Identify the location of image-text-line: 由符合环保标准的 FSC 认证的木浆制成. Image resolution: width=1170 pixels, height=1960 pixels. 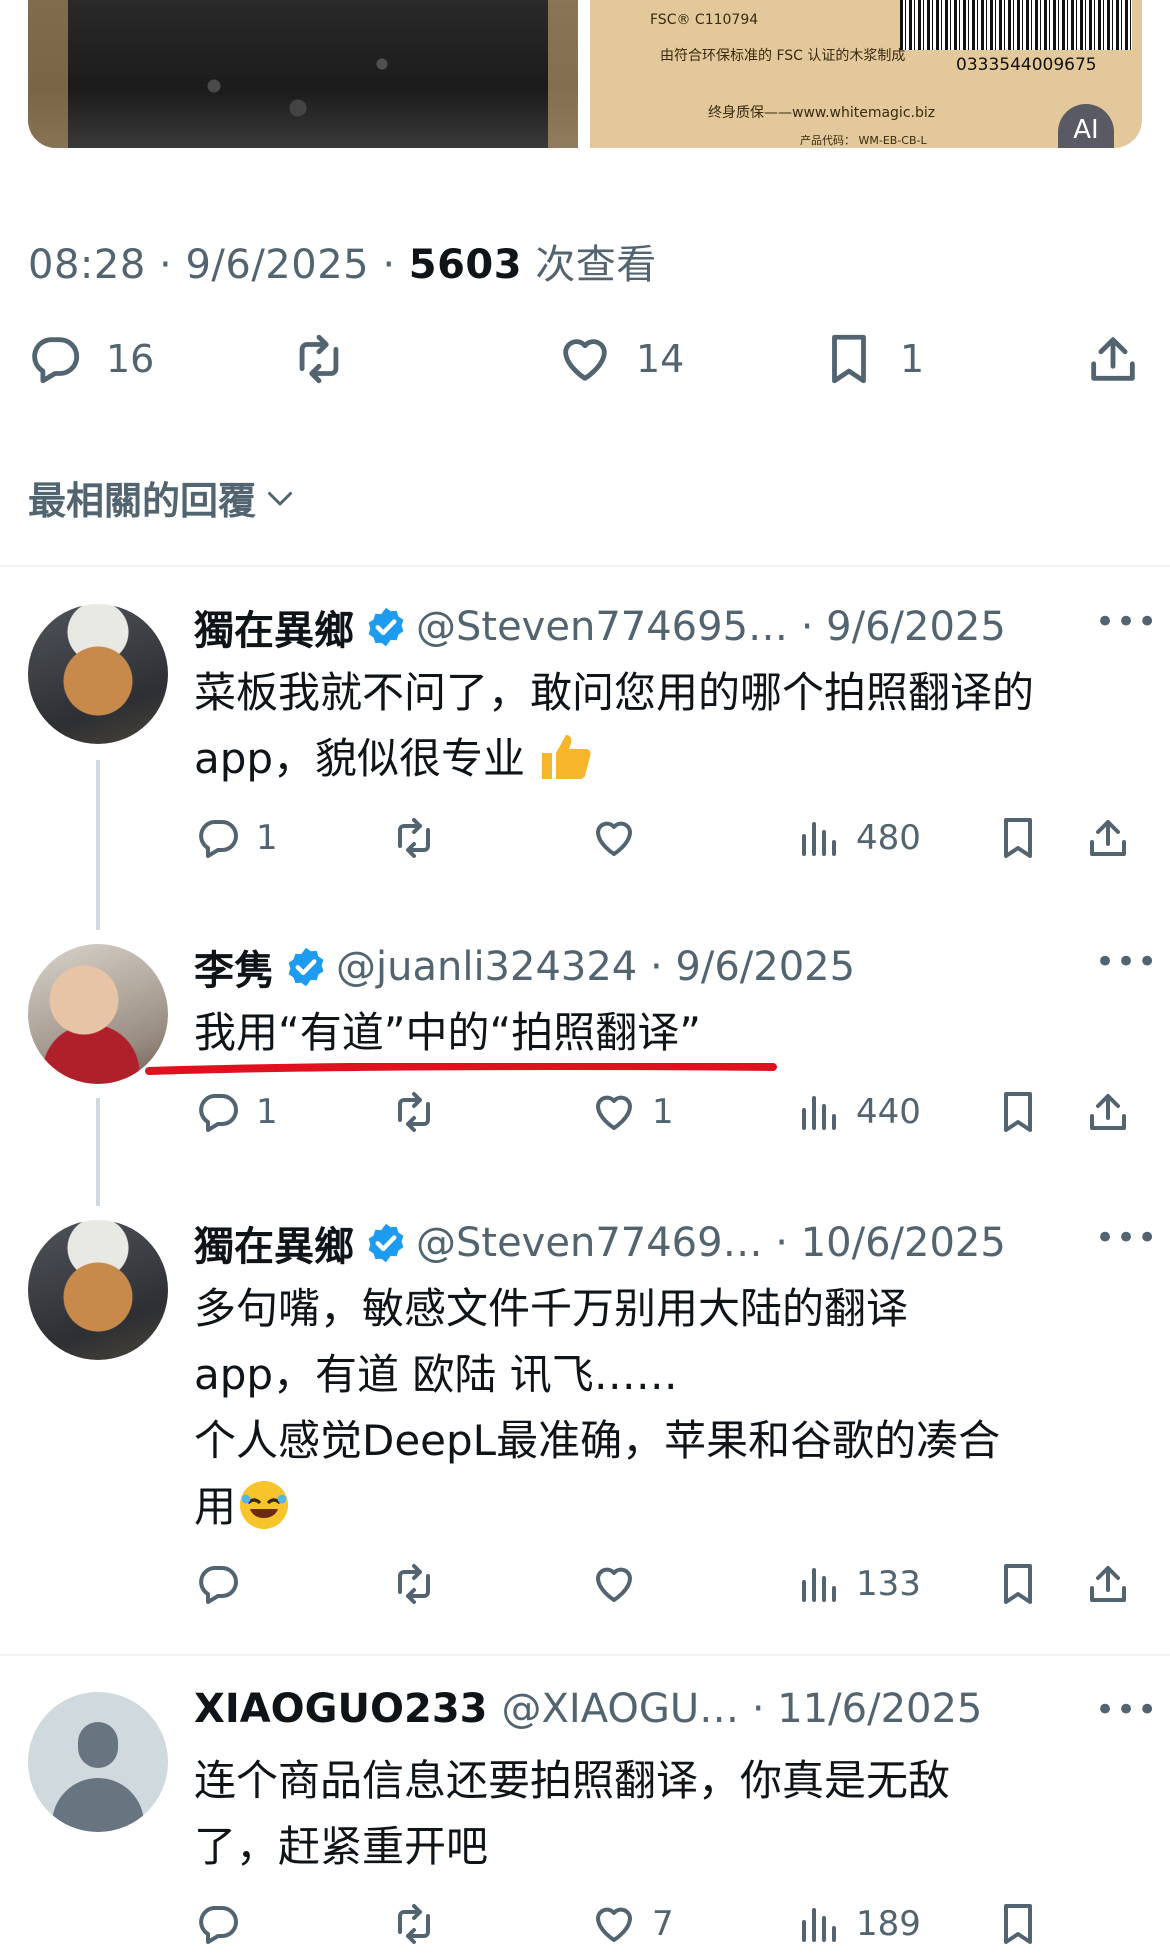
(783, 56).